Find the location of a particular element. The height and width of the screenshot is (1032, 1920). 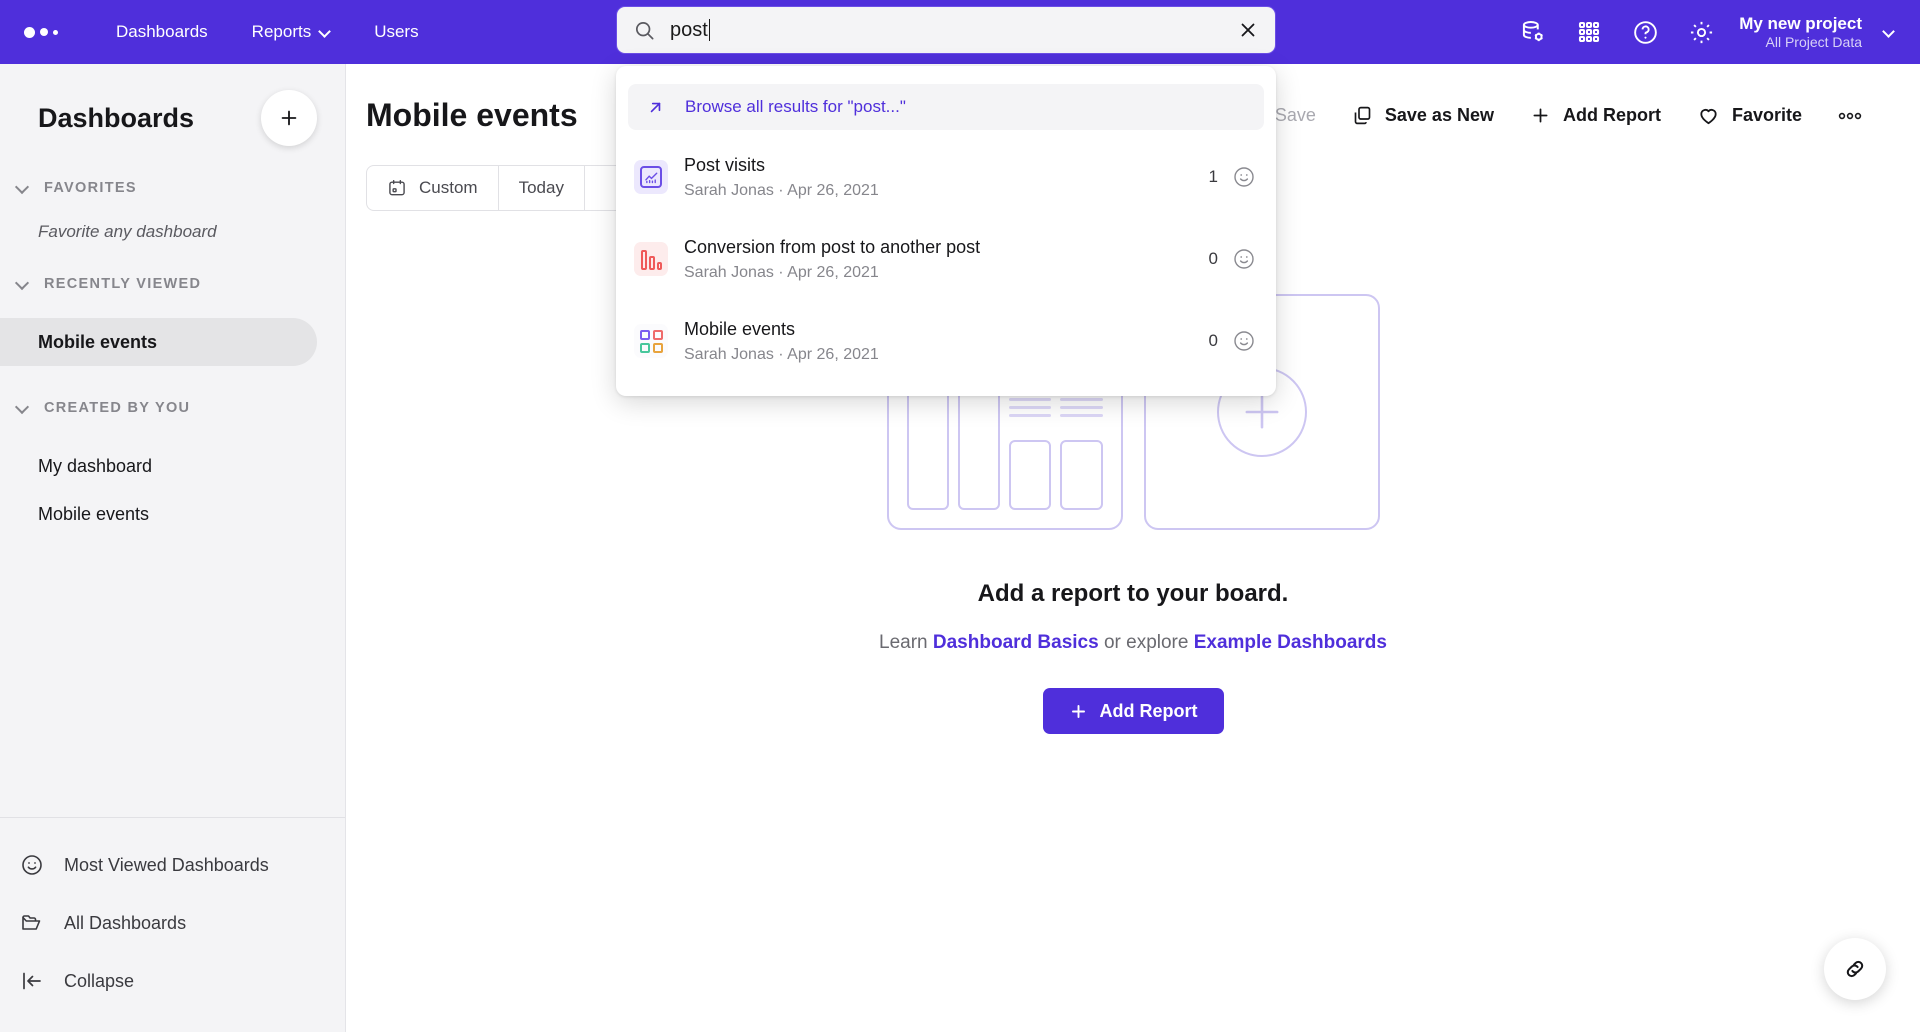

copy-icon is located at coordinates (1362, 115).